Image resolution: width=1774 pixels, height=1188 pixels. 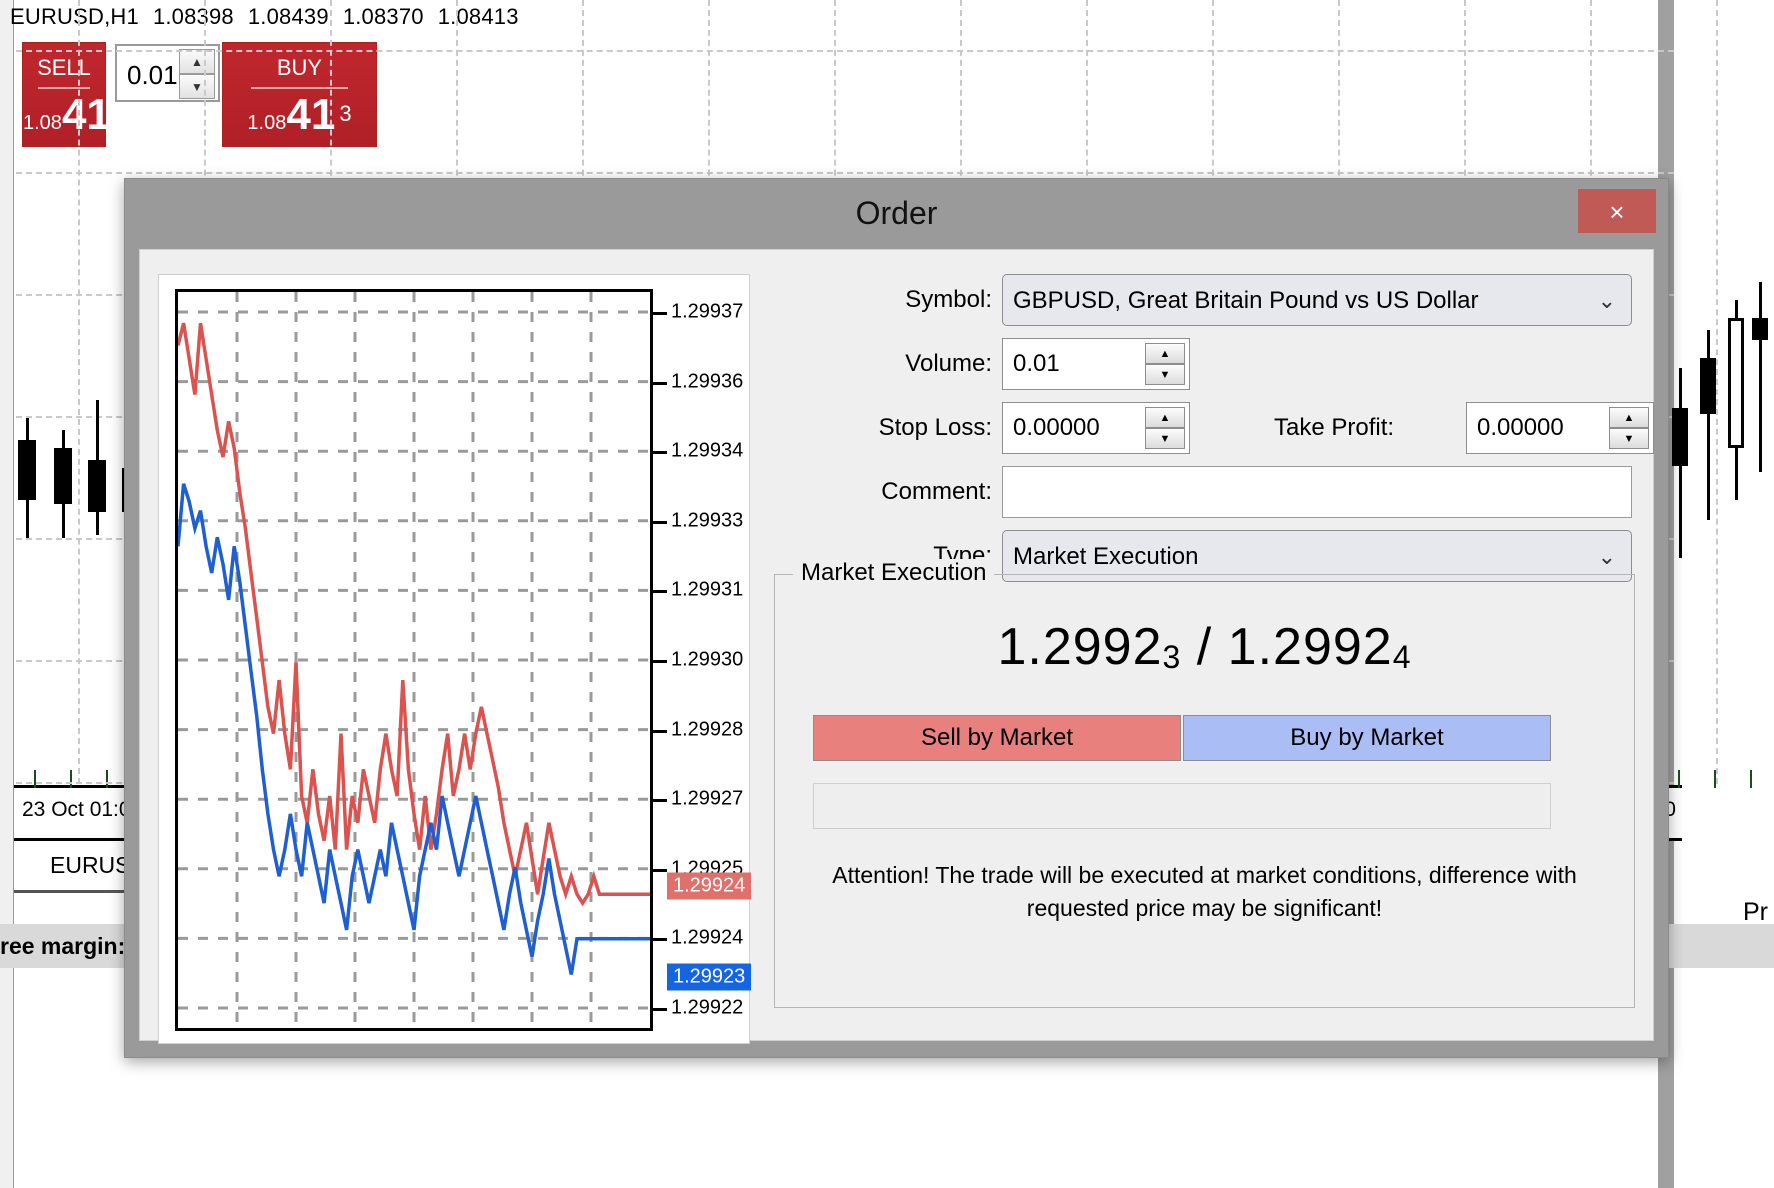 I want to click on stop-loss-control: ▲ ▼, so click(x=1096, y=431).